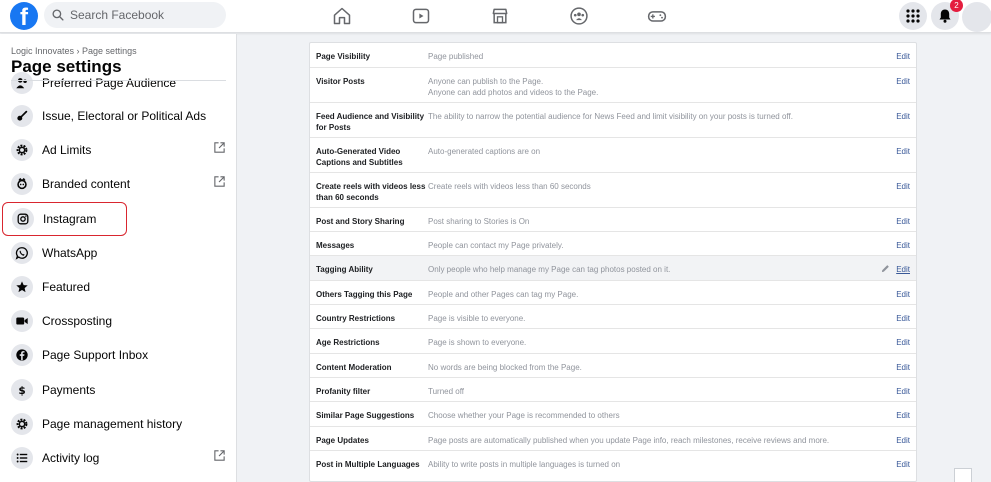 The image size is (991, 482). I want to click on dollar-icon: $, so click(22, 390).